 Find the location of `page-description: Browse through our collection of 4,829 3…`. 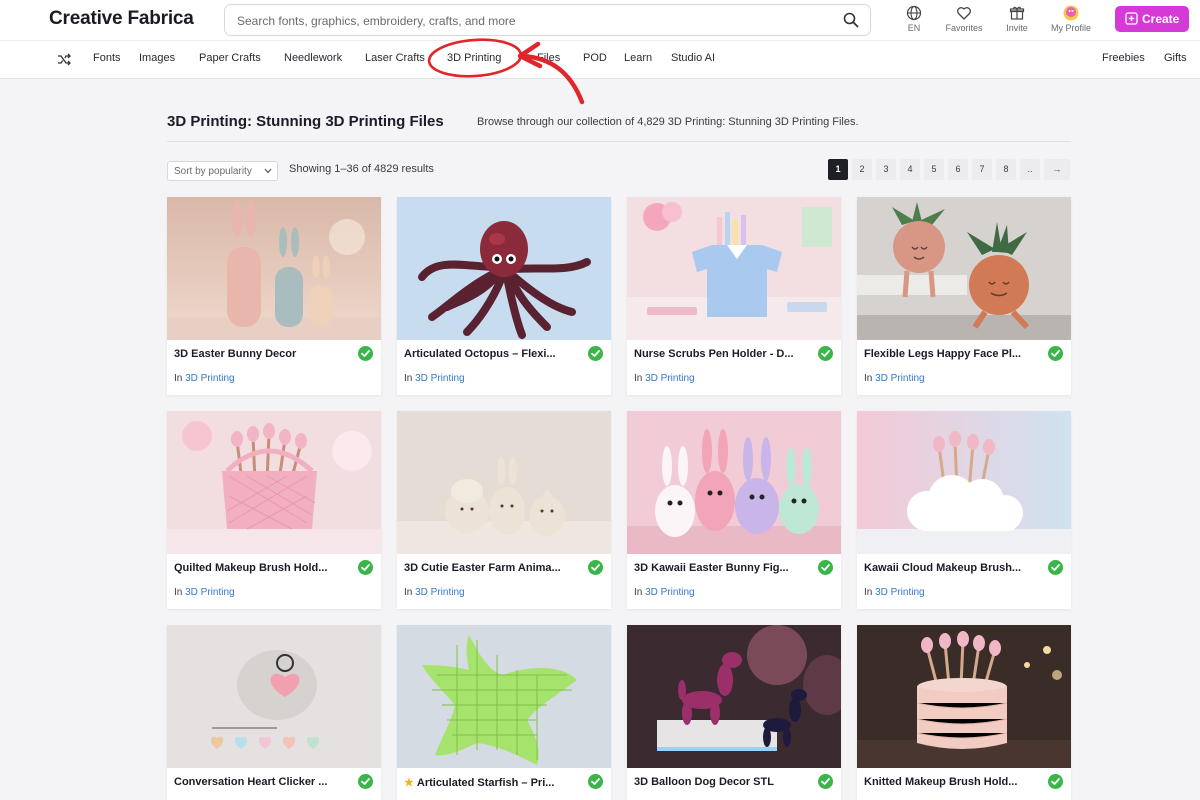

page-description: Browse through our collection of 4,829 3… is located at coordinates (668, 122).